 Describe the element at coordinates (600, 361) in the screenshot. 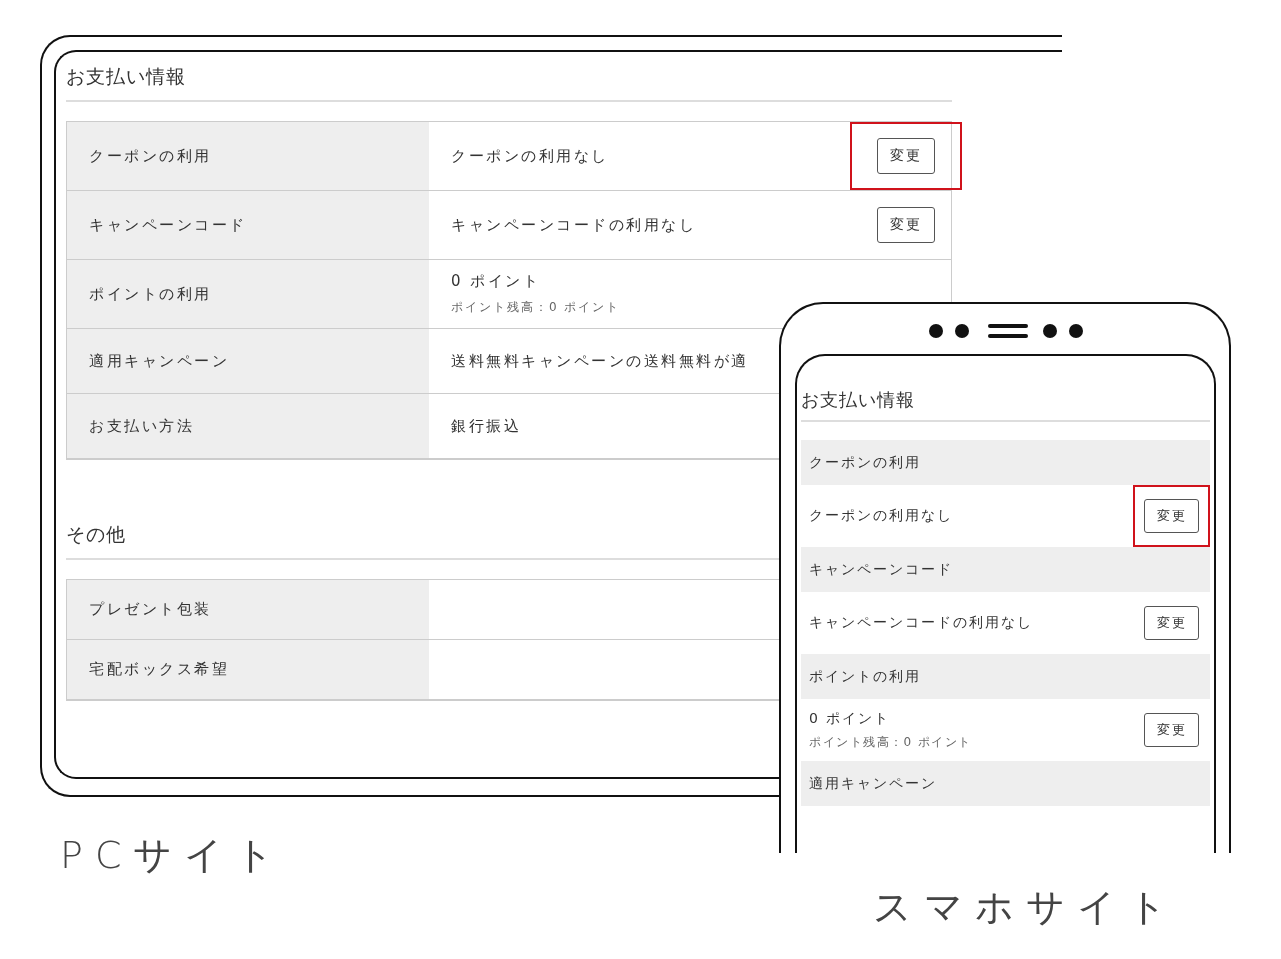

I see `field-value: 送料無料キャンペーンの送料無料が適` at that location.